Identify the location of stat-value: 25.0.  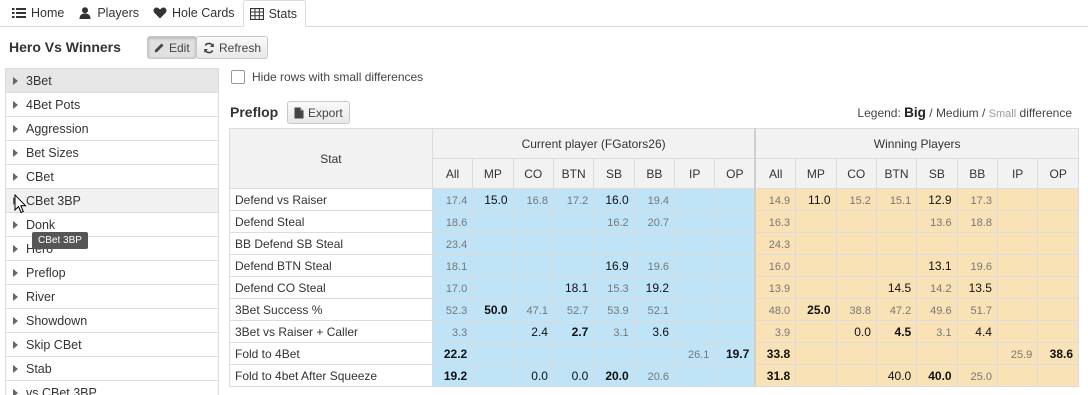
(981, 376).